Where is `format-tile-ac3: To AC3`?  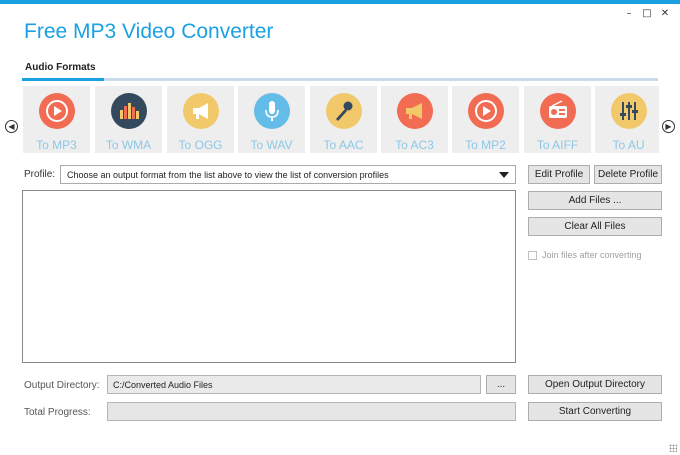 format-tile-ac3: To AC3 is located at coordinates (414, 119).